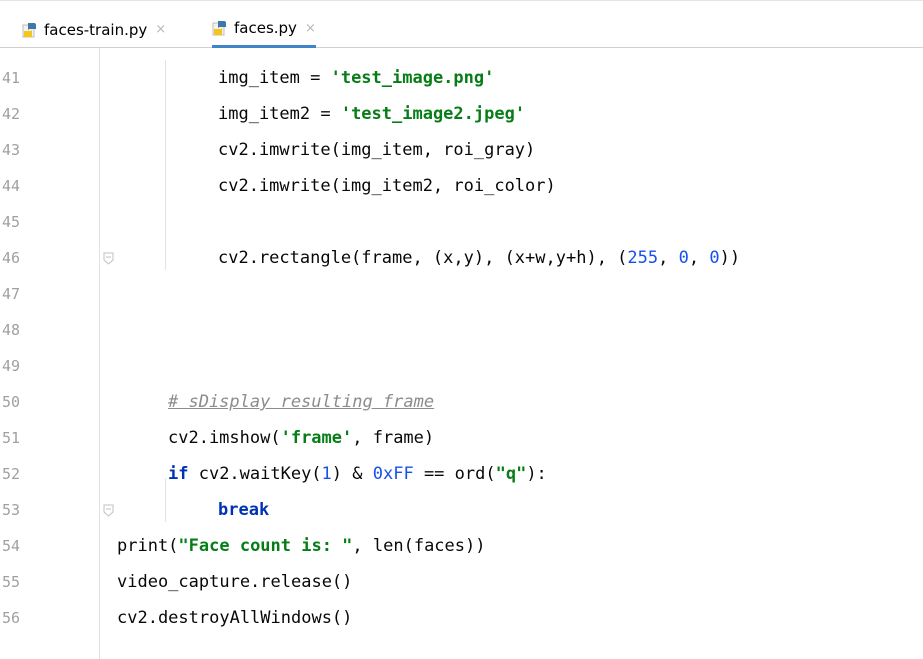  Describe the element at coordinates (393, 474) in the screenshot. I see `number-literal: 0xFF` at that location.